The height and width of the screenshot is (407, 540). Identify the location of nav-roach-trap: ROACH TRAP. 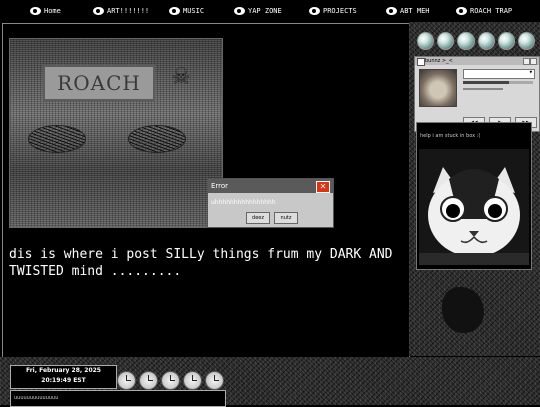
(484, 11).